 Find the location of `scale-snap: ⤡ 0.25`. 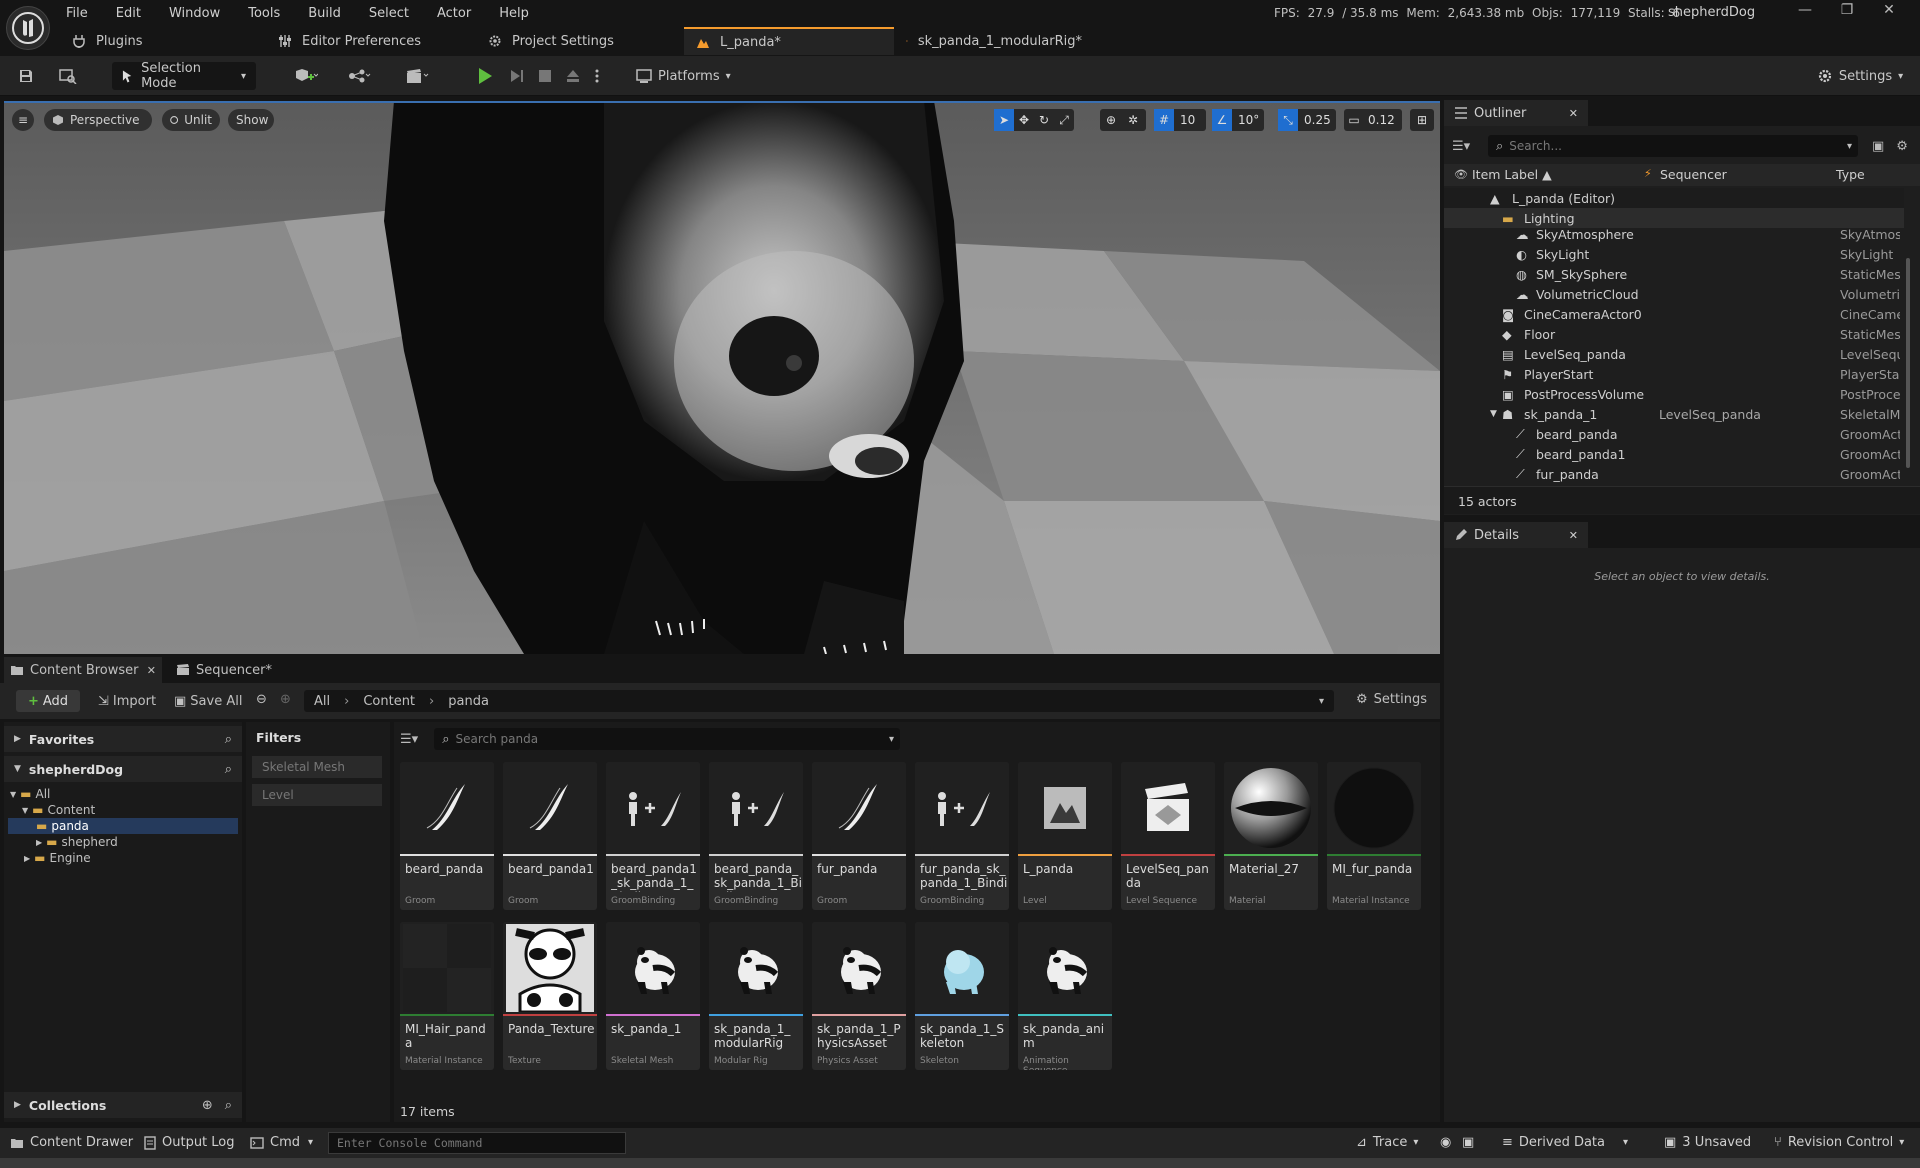

scale-snap: ⤡ 0.25 is located at coordinates (1307, 120).